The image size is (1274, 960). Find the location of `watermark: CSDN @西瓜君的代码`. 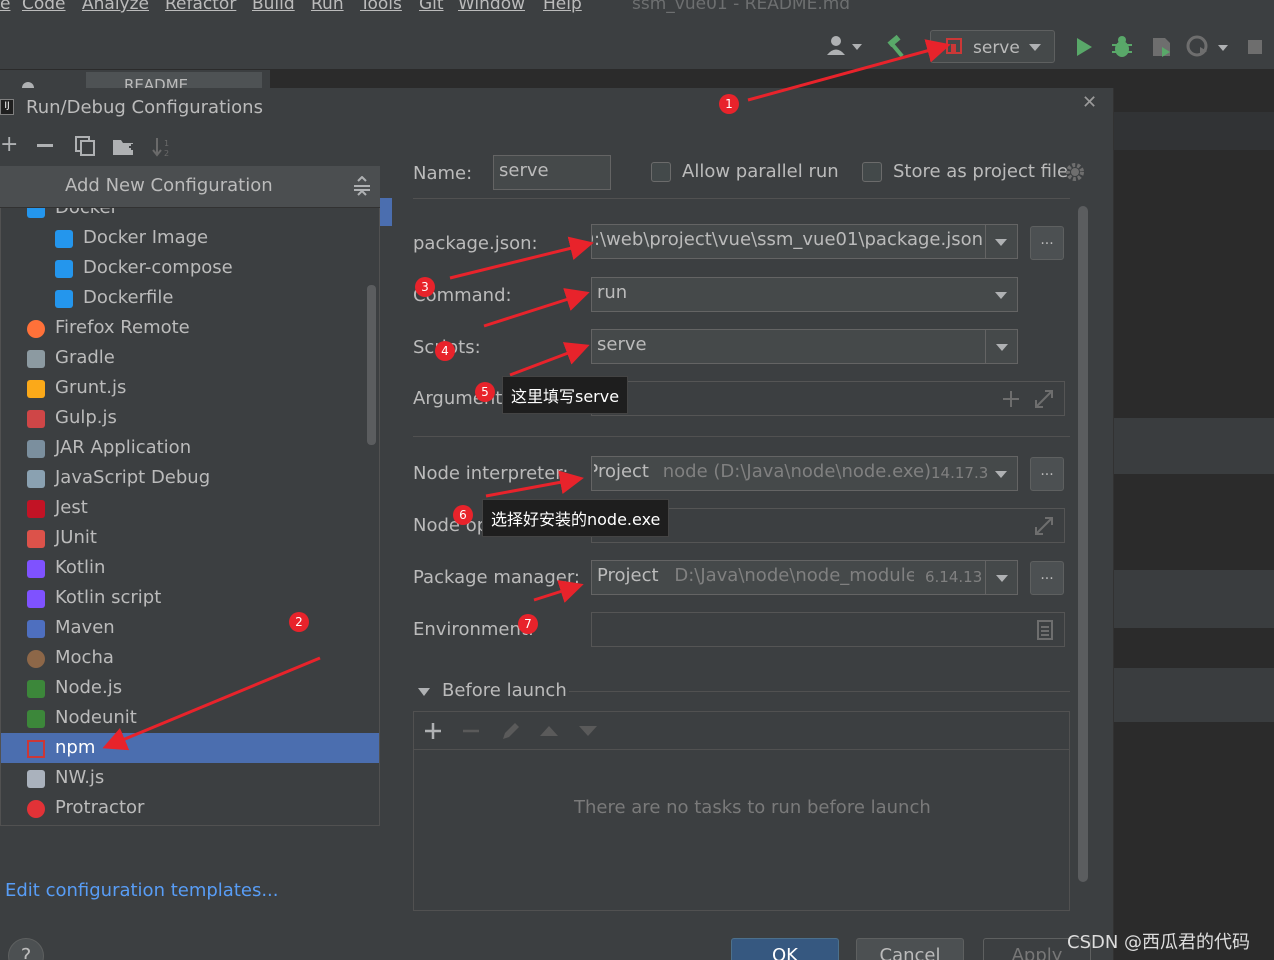

watermark: CSDN @西瓜君的代码 is located at coordinates (1159, 942).